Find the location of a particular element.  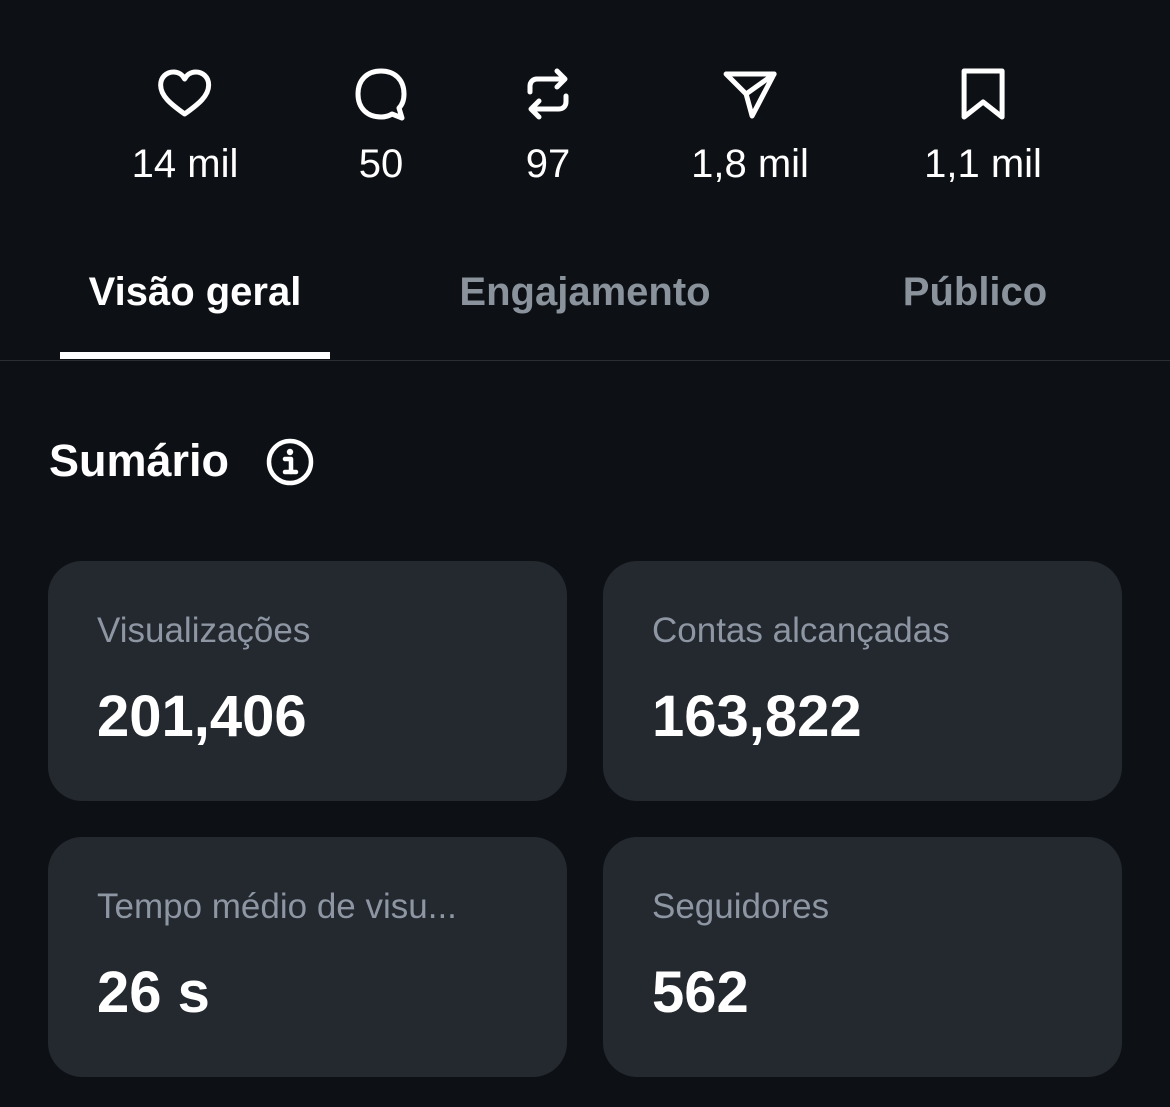

tab-overview: Visão geral is located at coordinates (195, 292).